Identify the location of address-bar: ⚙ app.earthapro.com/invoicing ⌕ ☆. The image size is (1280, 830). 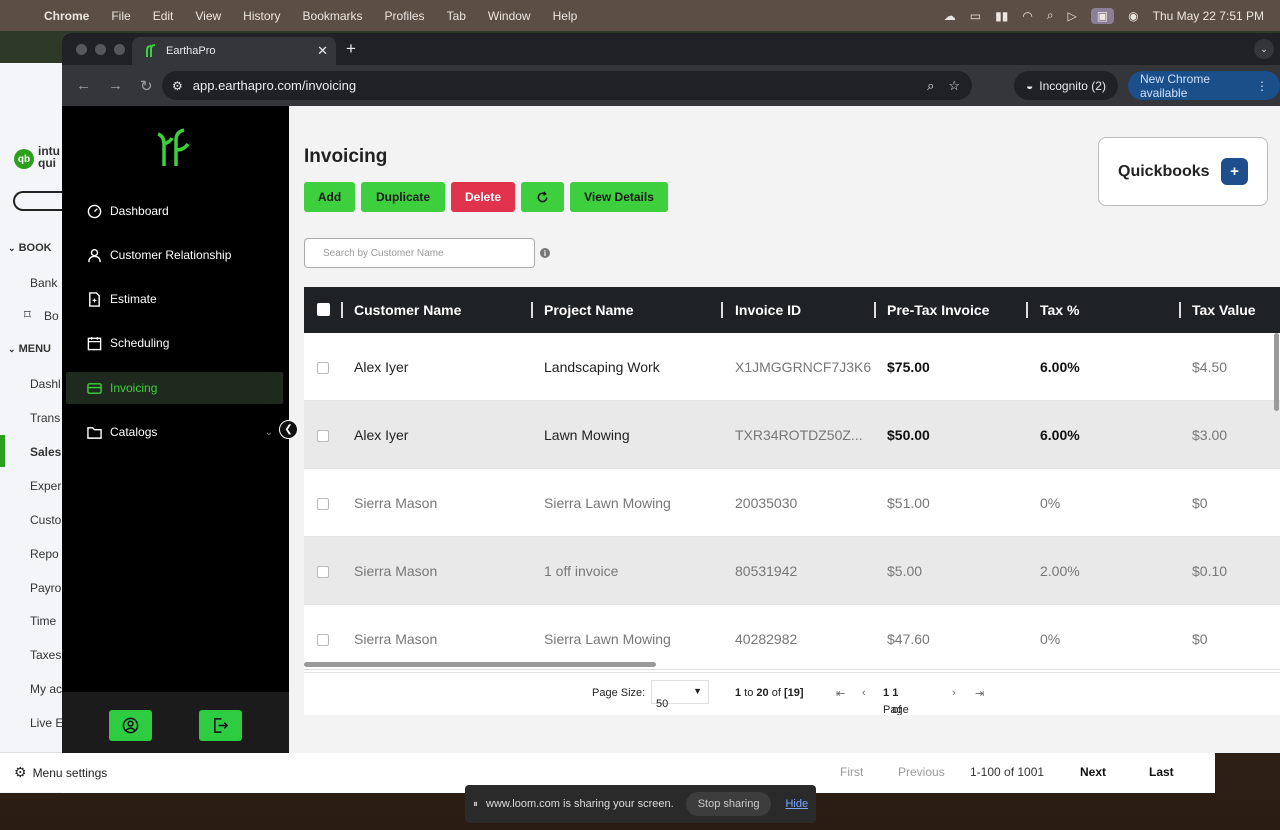
(567, 85).